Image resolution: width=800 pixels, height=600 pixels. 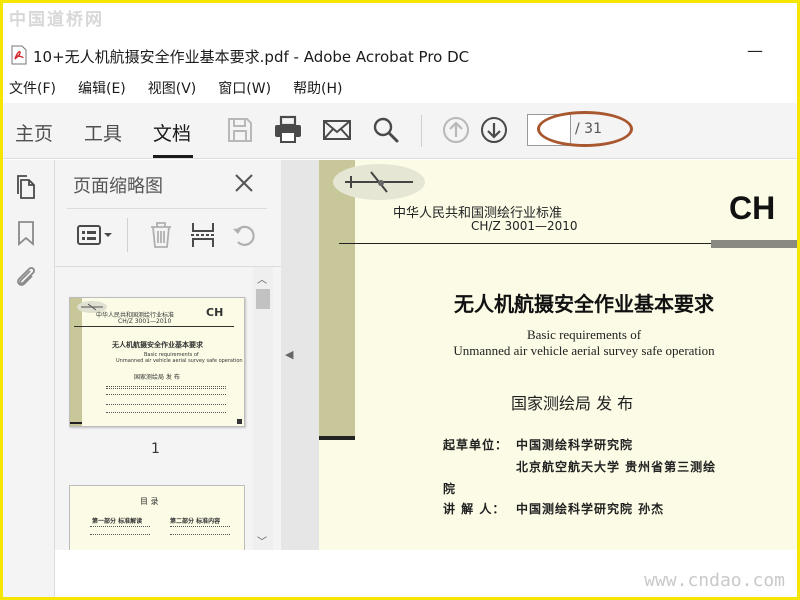 I want to click on drafting-label: 起草单位：, so click(x=476, y=445).